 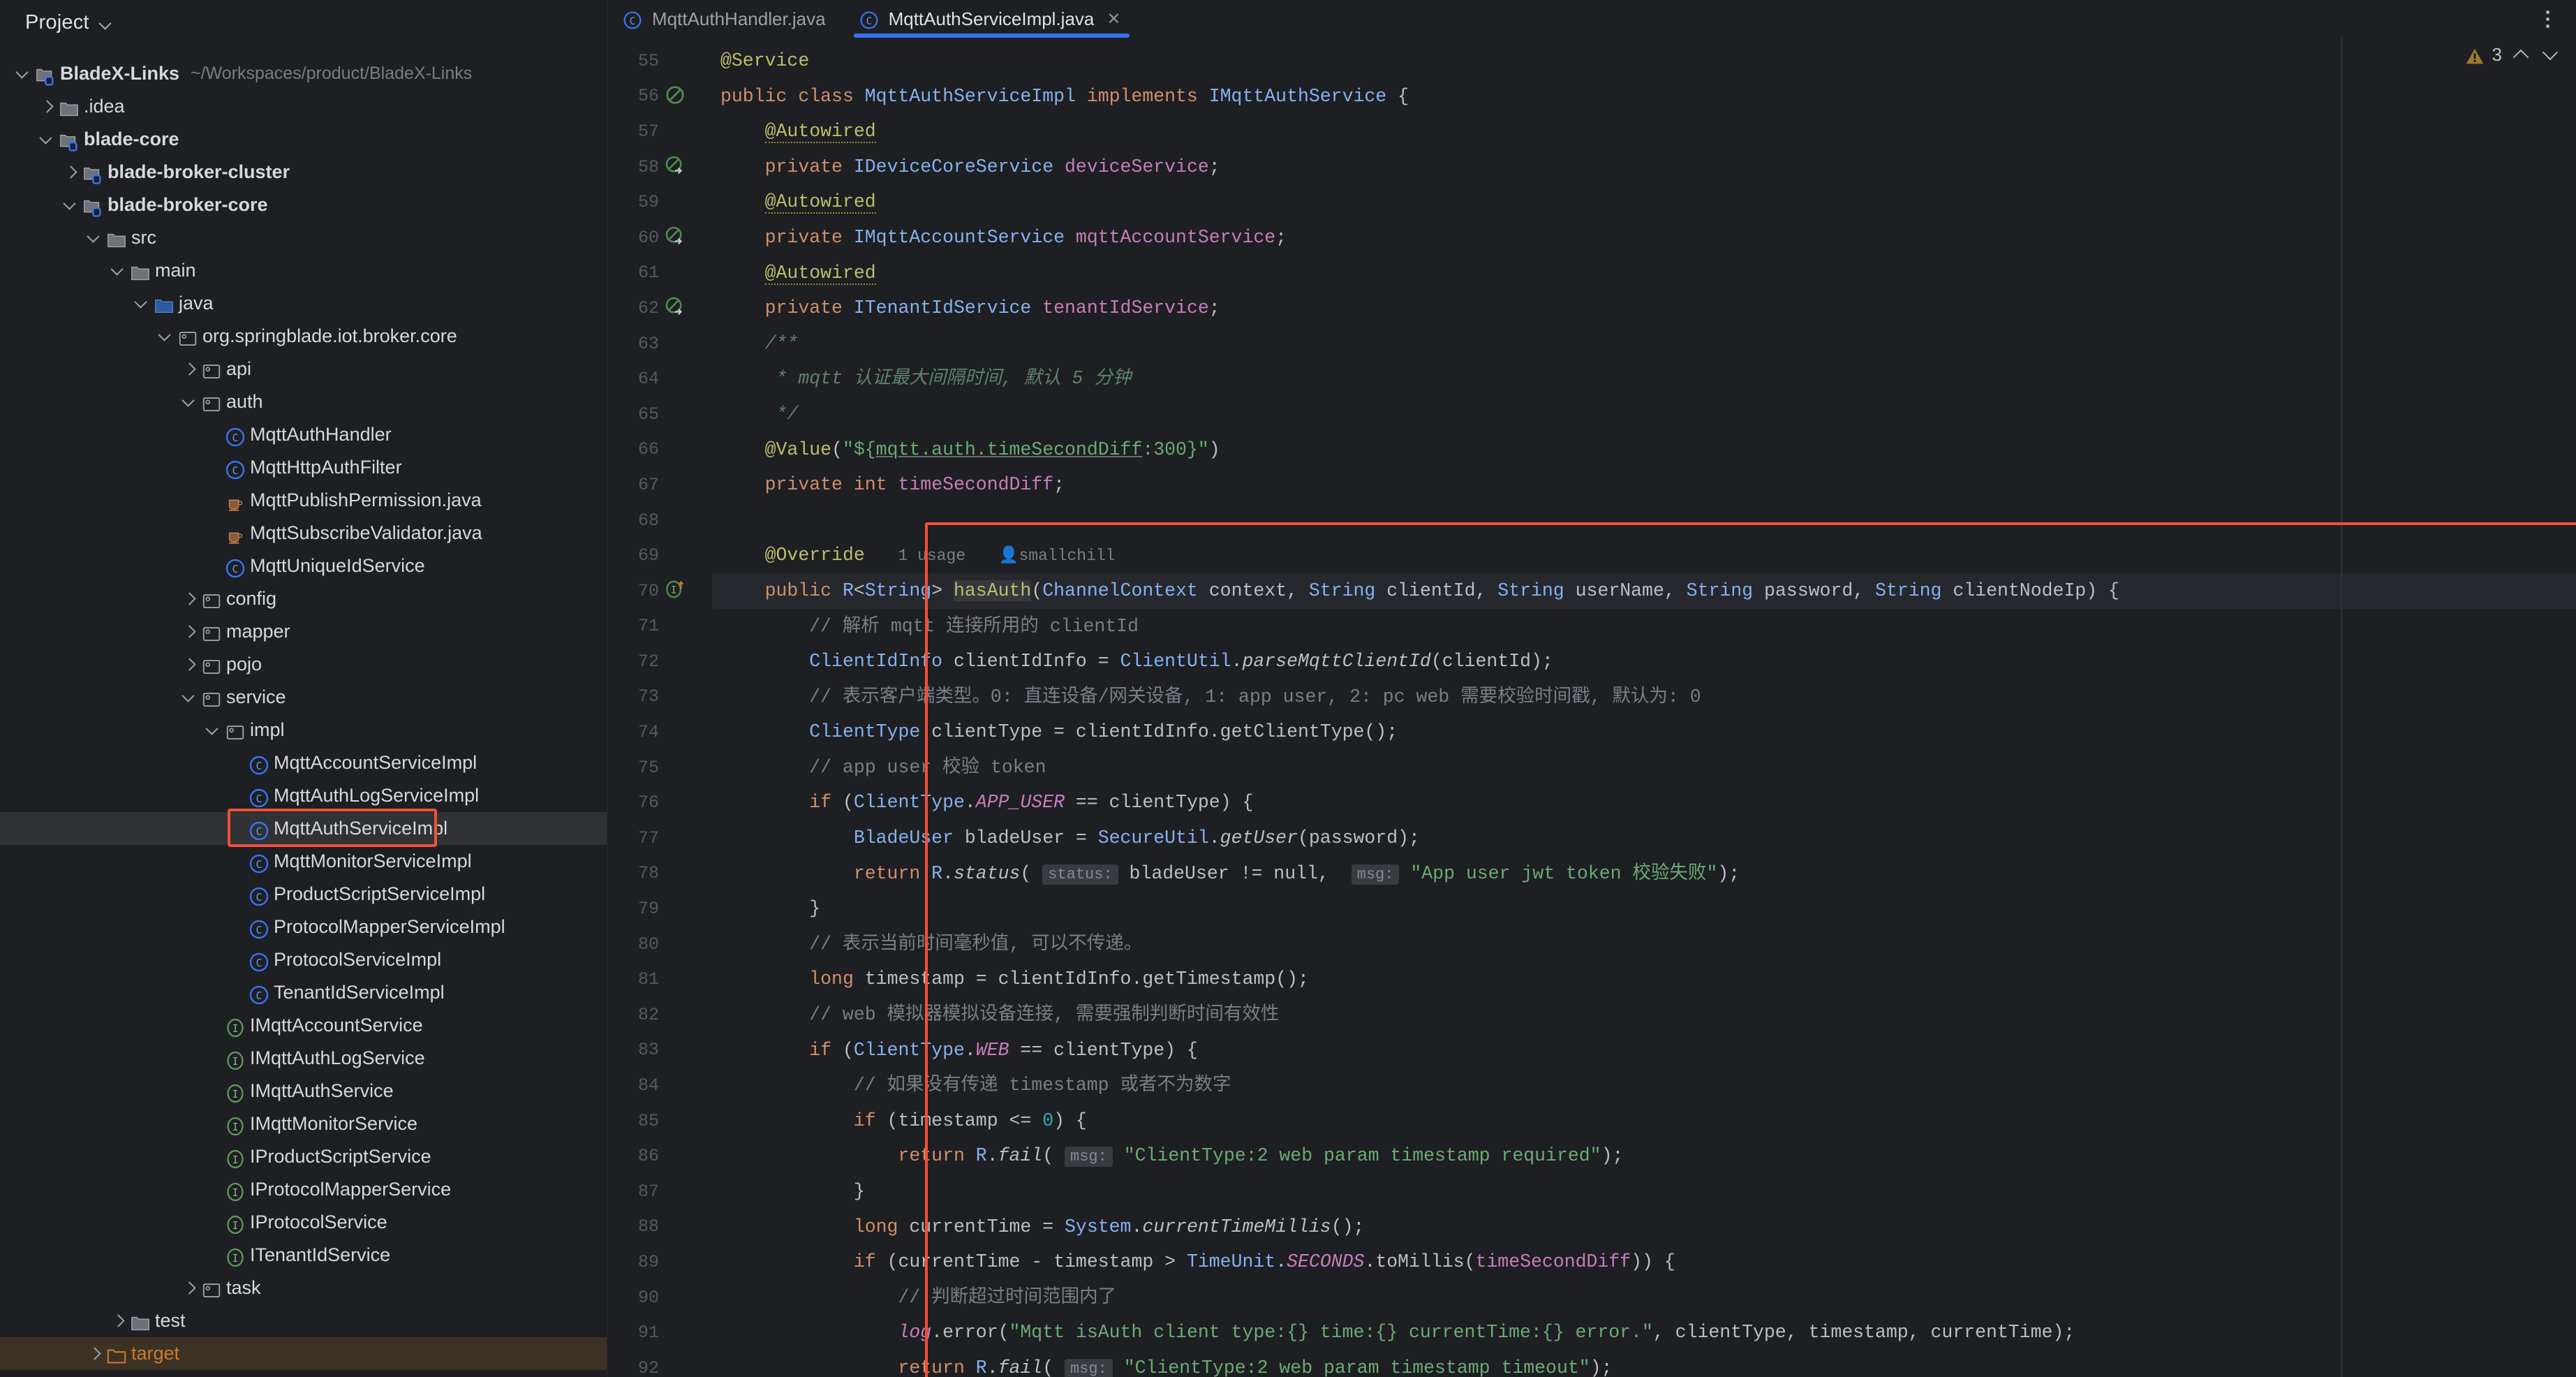 I want to click on chevron-up-icon, so click(x=2521, y=54).